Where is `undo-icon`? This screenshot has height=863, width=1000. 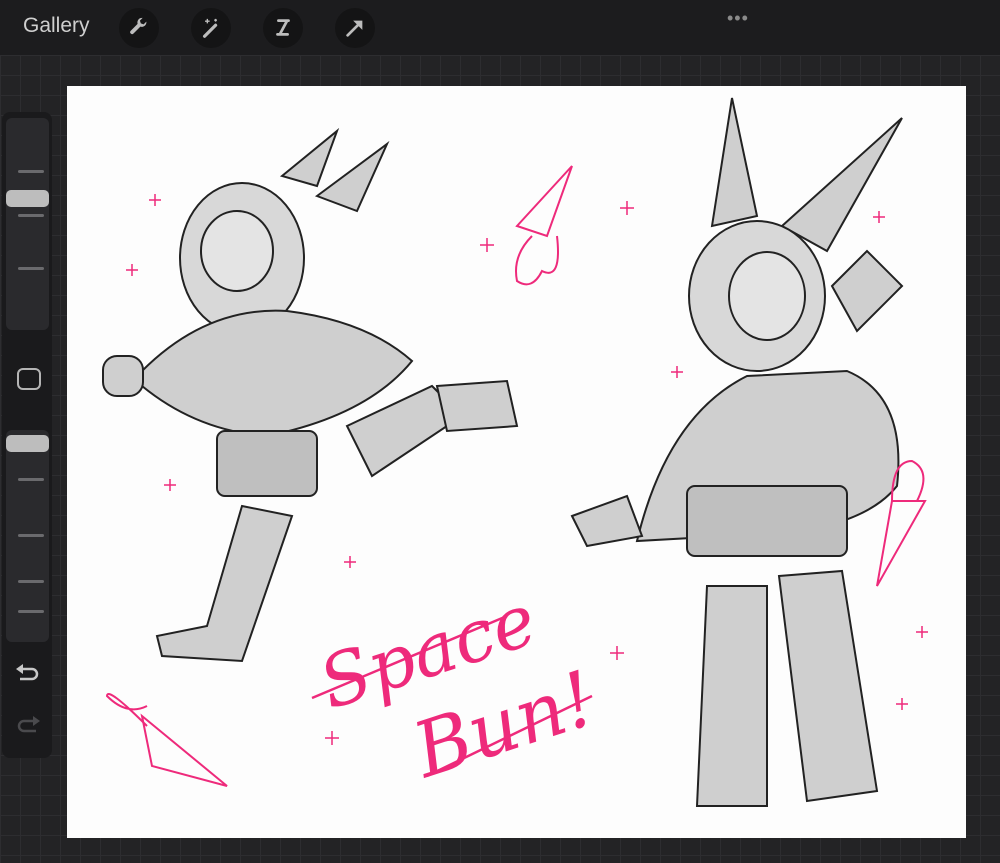
undo-icon is located at coordinates (27, 672).